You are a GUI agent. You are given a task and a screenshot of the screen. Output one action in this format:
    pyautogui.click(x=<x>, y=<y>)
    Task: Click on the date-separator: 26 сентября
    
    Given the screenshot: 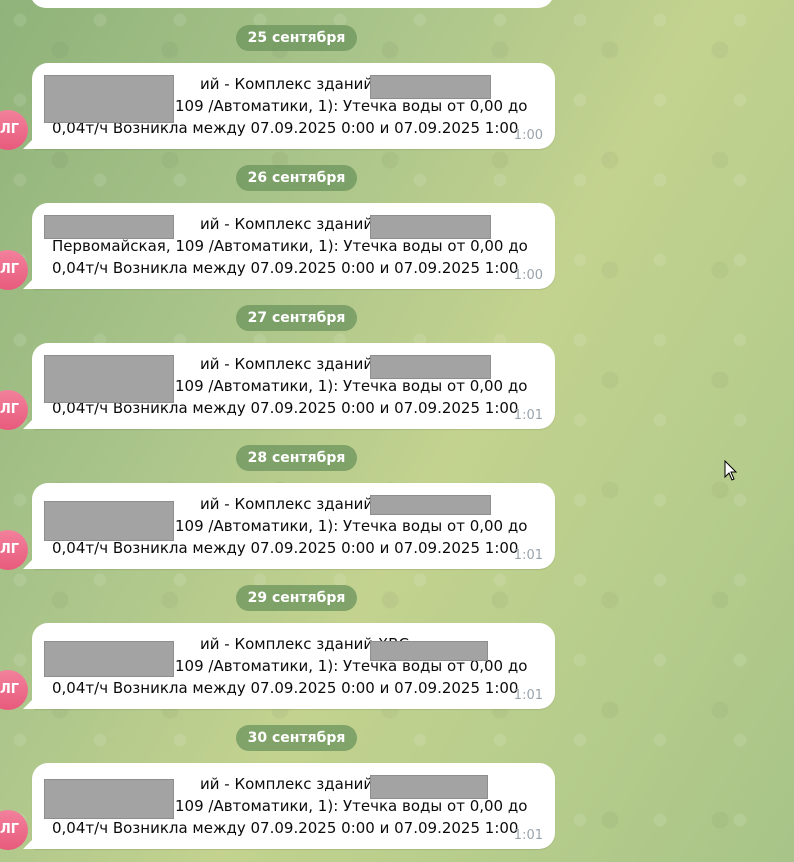 What is the action you would take?
    pyautogui.click(x=296, y=178)
    